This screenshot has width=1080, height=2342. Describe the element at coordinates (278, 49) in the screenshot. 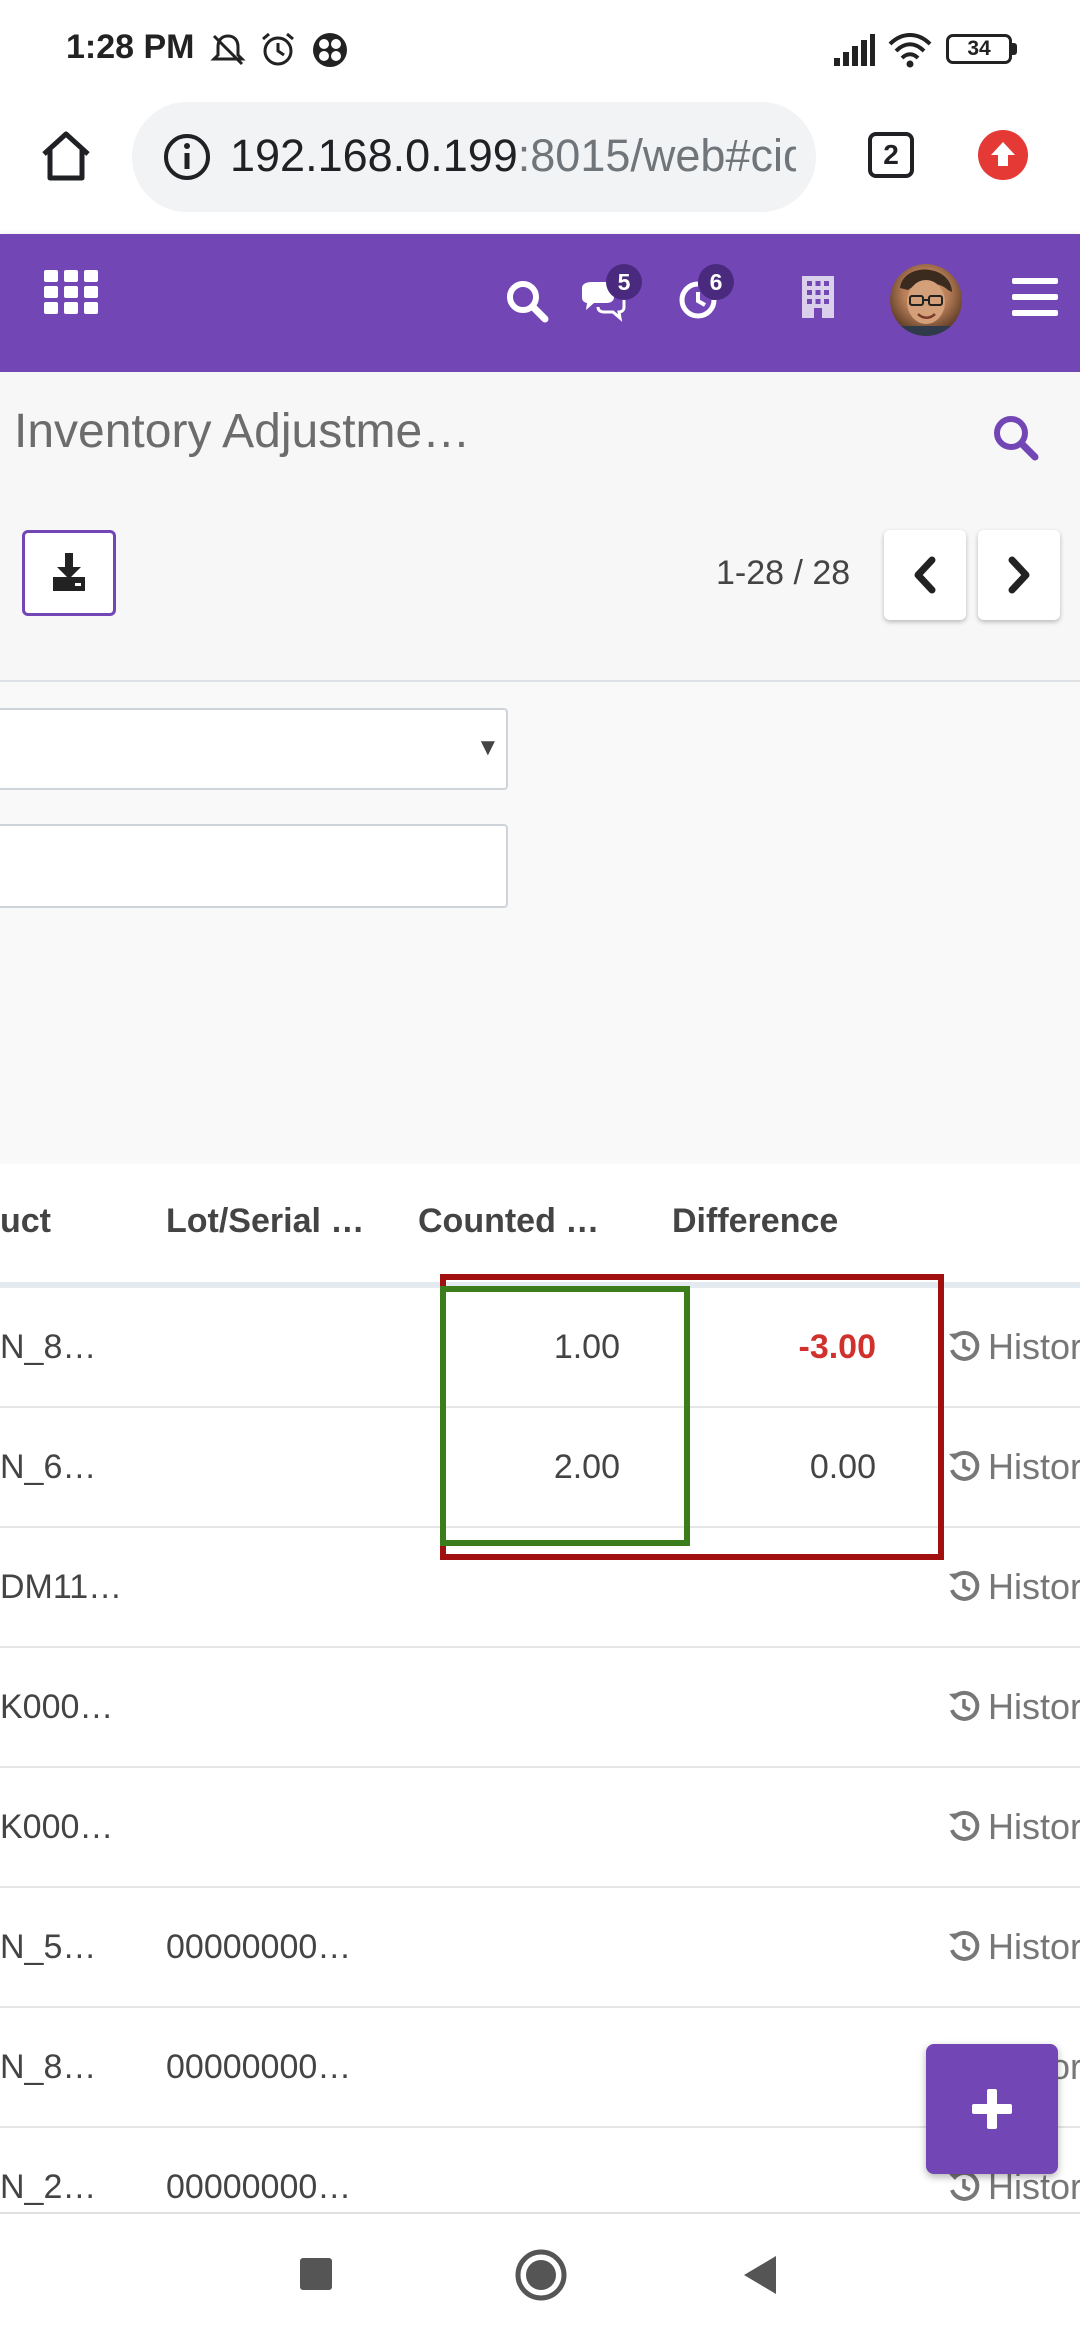

I see `alarm-icon` at that location.